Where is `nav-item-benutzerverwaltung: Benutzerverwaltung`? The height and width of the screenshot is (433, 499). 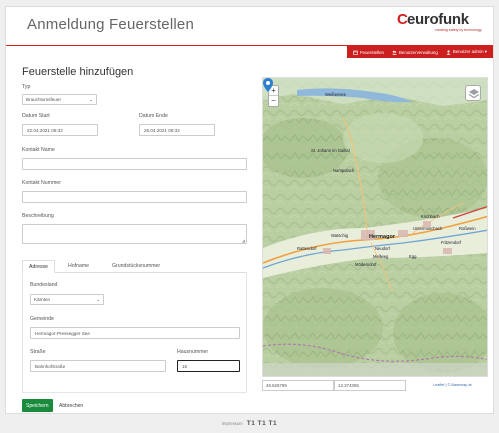 nav-item-benutzerverwaltung: Benutzerverwaltung is located at coordinates (415, 52).